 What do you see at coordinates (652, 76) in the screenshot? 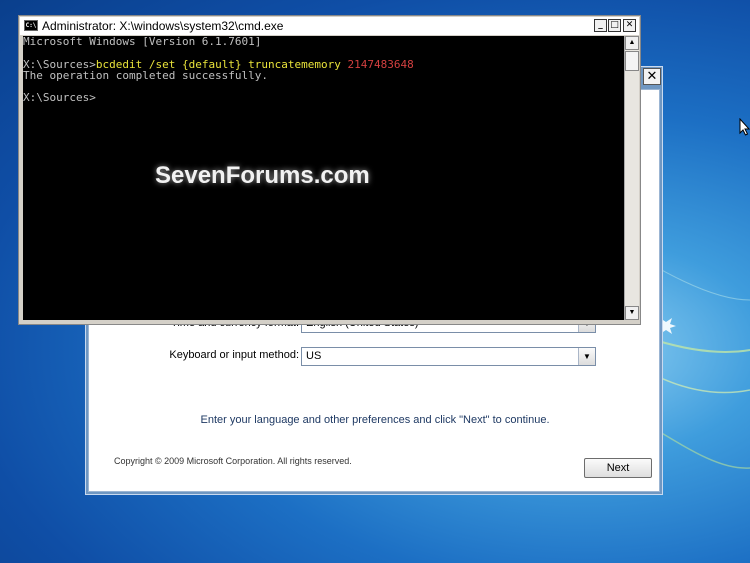
I see `setup-close-button: ✕` at bounding box center [652, 76].